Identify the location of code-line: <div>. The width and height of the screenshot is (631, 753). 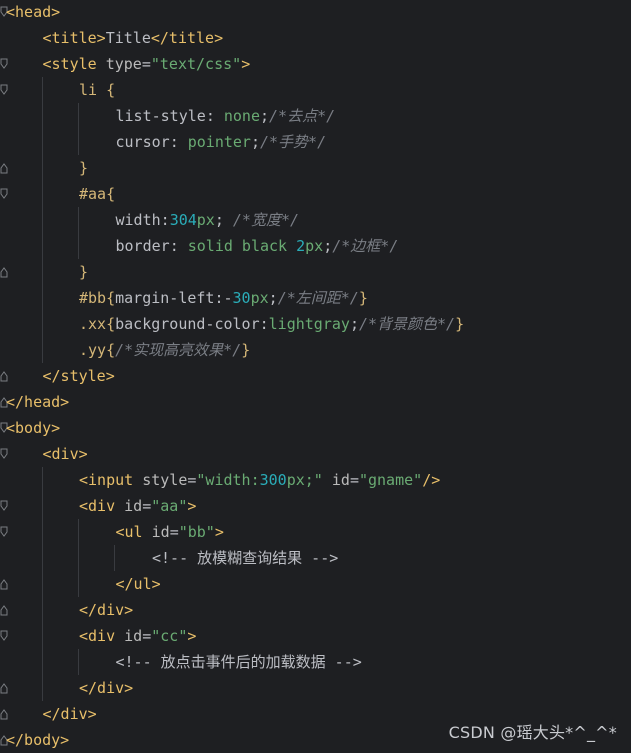
(315, 454).